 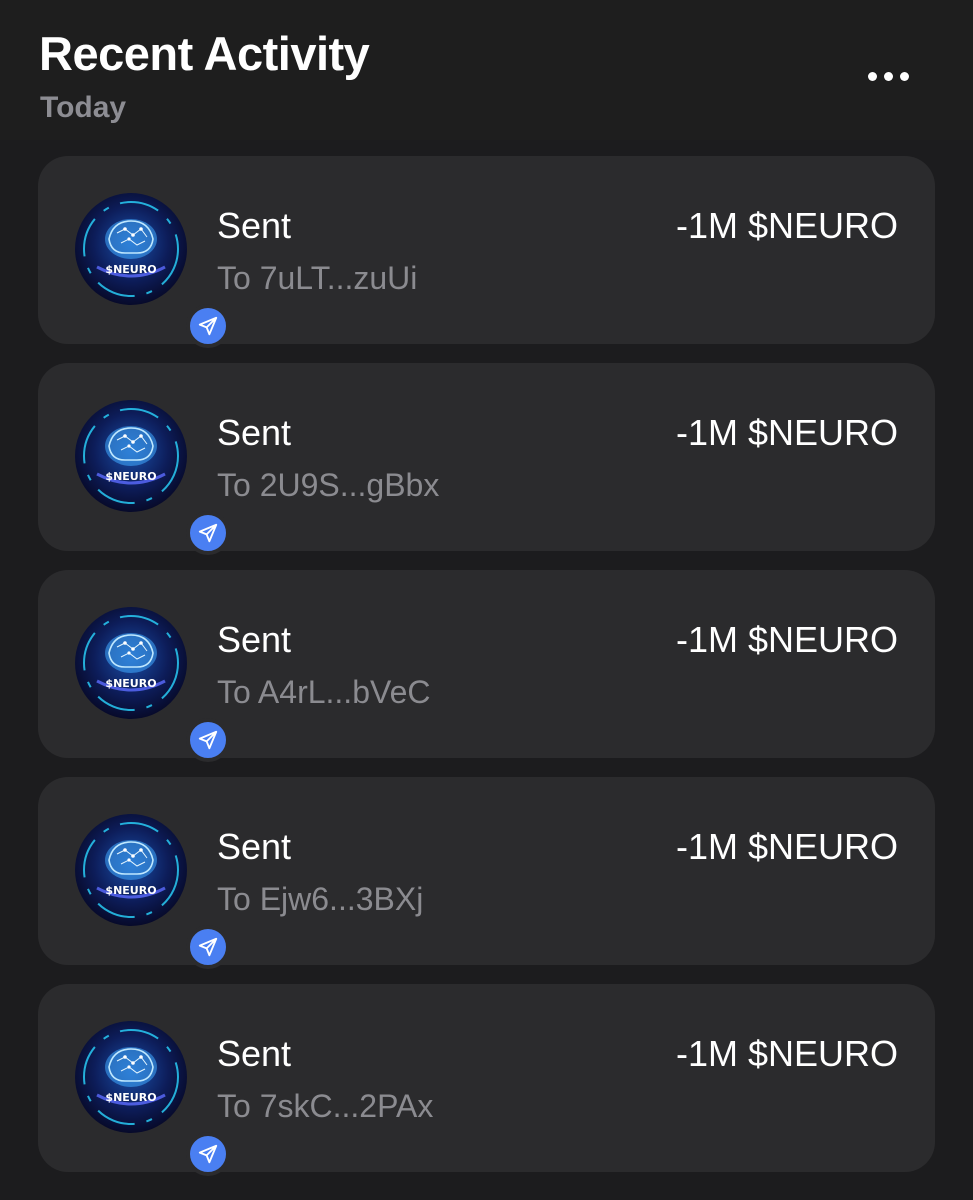 I want to click on activity-item: $NEURO Sent To 2U9S...gBbx -1M $NEURO, so click(x=486, y=459).